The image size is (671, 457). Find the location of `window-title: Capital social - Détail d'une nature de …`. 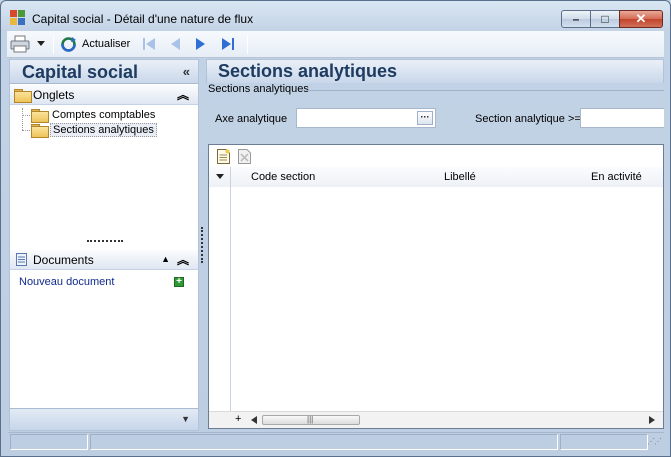

window-title: Capital social - Détail d'une nature de … is located at coordinates (143, 19).